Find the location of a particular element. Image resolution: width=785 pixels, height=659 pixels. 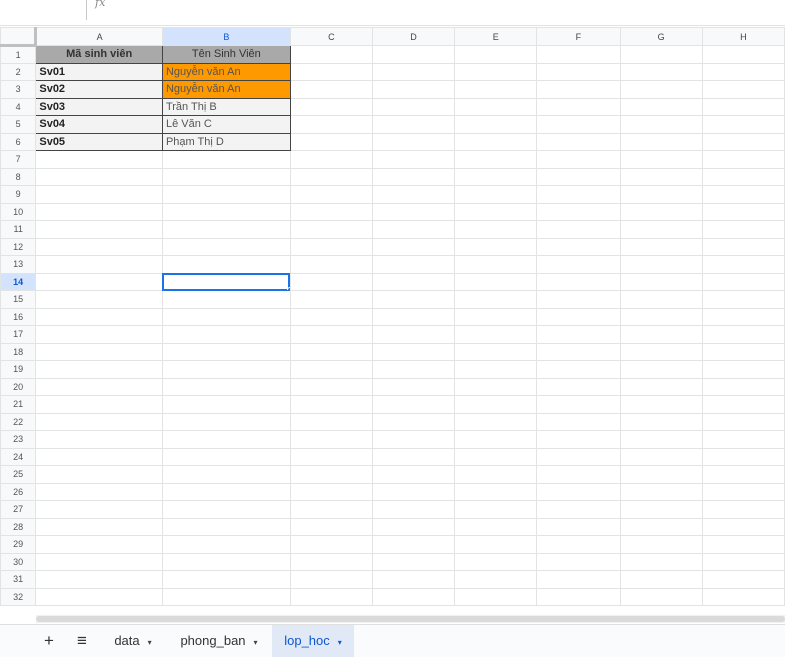

cell-H32 is located at coordinates (743, 596).